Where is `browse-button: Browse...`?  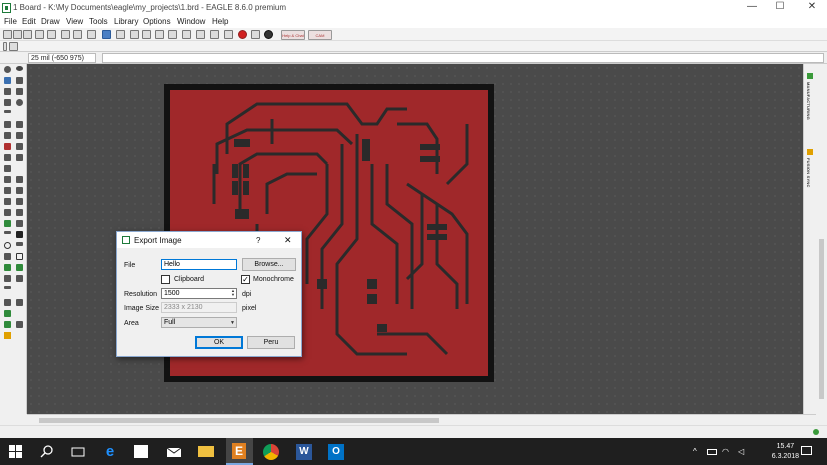
browse-button: Browse... is located at coordinates (269, 264).